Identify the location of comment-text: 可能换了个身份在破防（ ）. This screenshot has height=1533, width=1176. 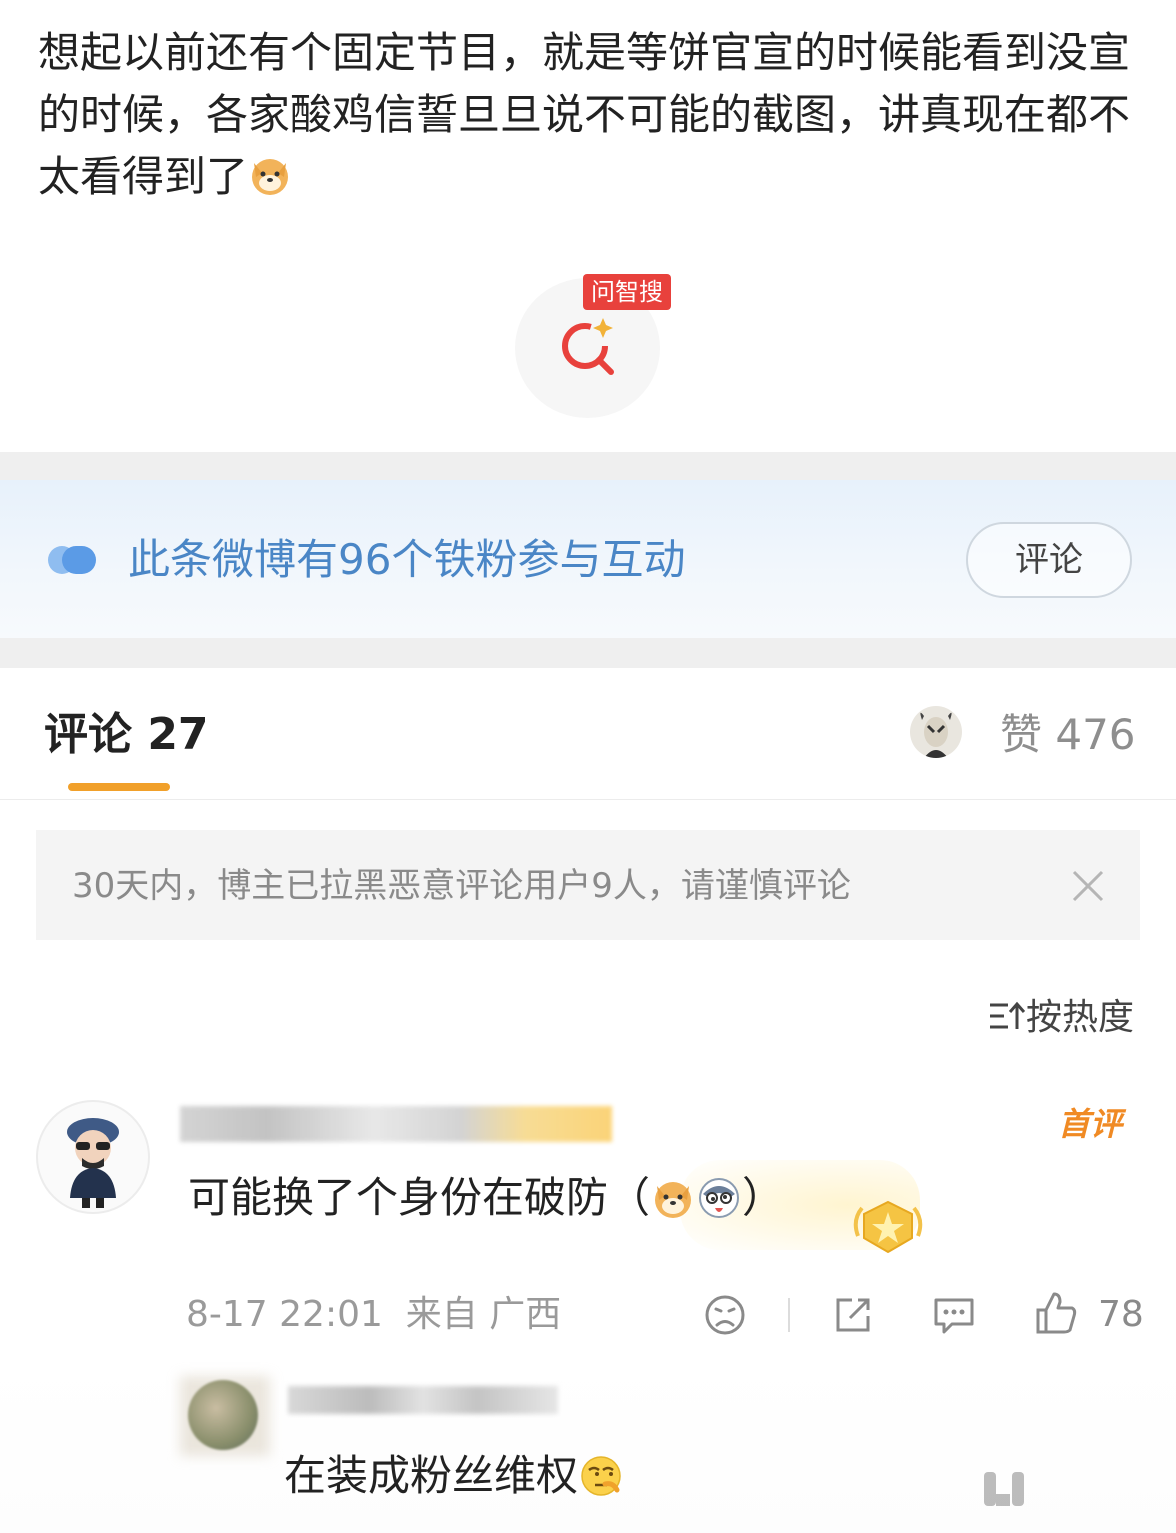
(486, 1197).